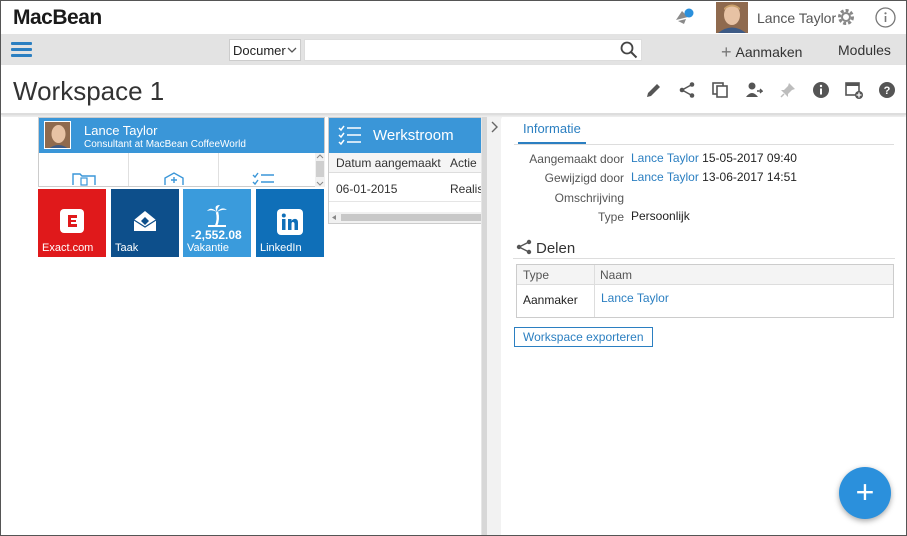 The width and height of the screenshot is (907, 536). Describe the element at coordinates (208, 248) in the screenshot. I see `tile-vacation-label: Vakantie` at that location.